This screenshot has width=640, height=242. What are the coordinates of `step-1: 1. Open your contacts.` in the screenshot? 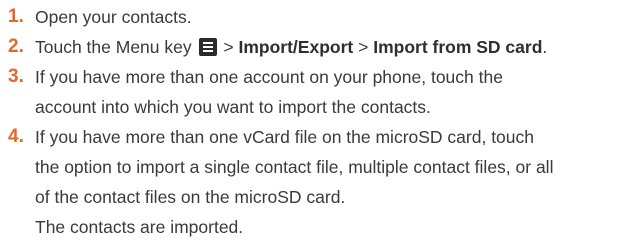 It's located at (322, 17).